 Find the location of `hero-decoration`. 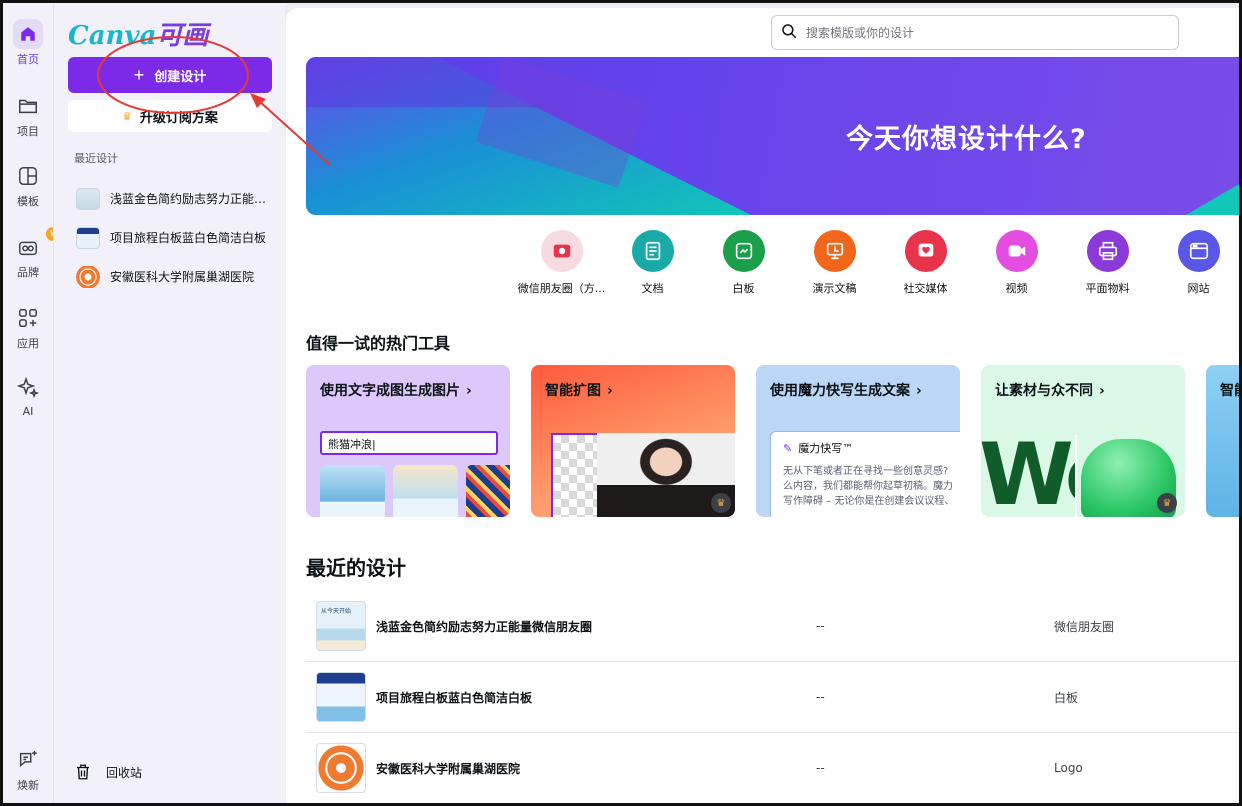

hero-decoration is located at coordinates (774, 136).